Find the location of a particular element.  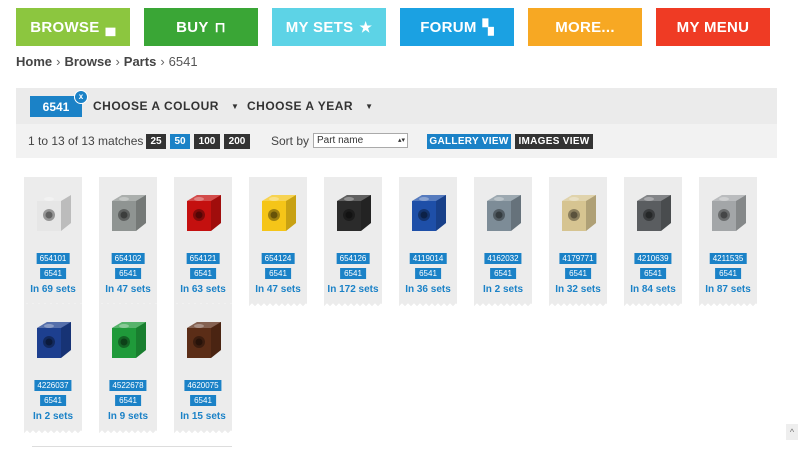

element-id-badge: 654126 is located at coordinates (353, 258).